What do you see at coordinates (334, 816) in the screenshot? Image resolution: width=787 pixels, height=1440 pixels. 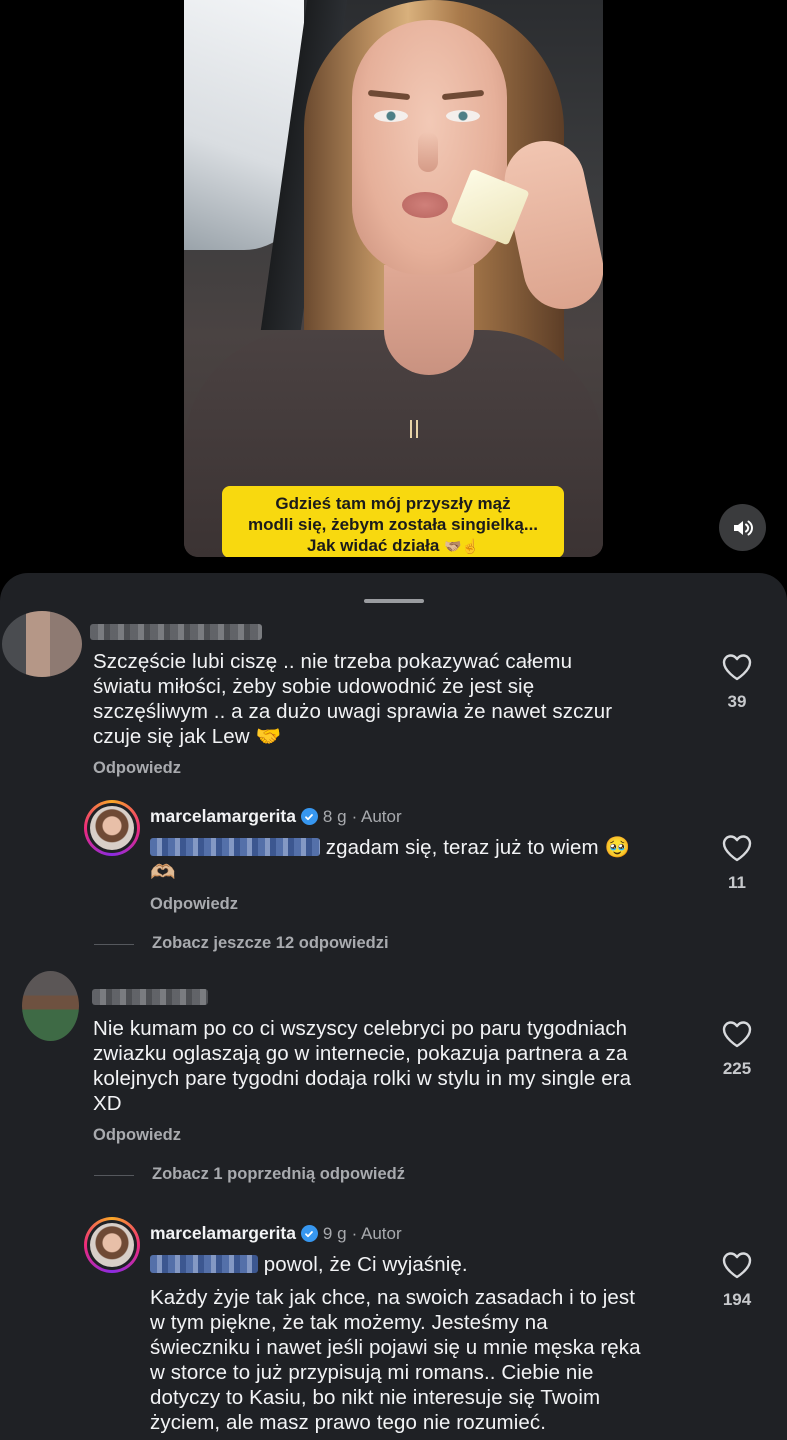 I see `timestamp: 8 g` at bounding box center [334, 816].